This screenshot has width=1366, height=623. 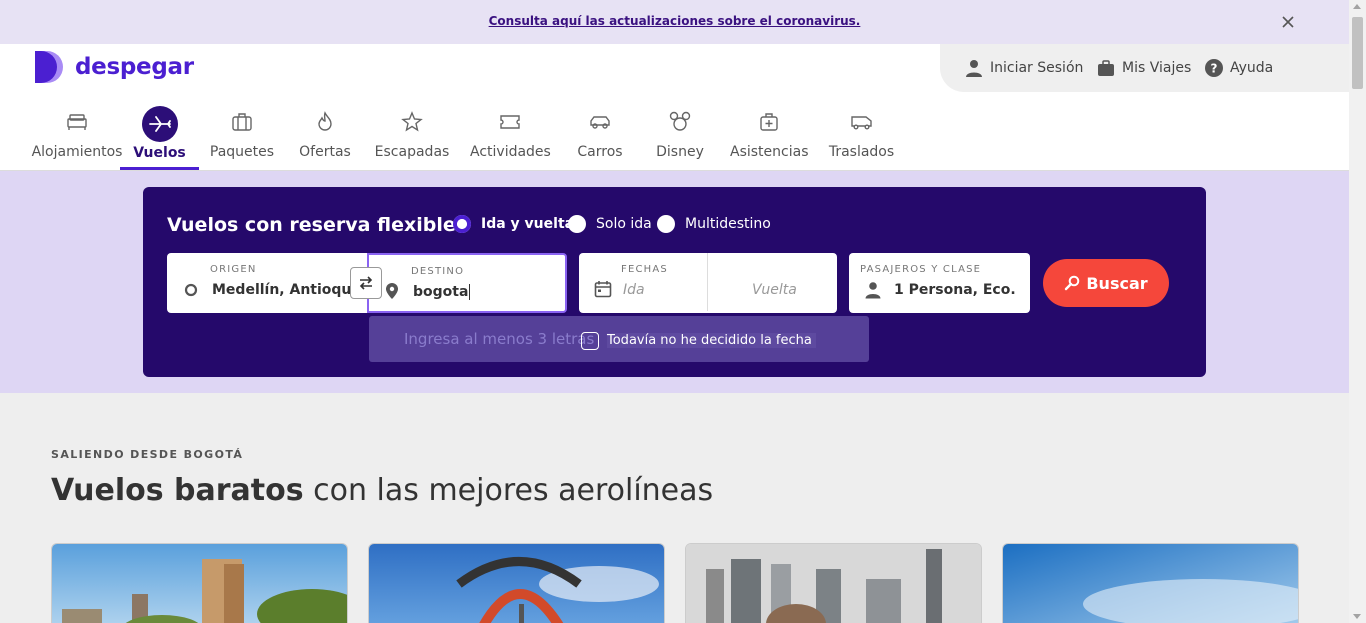 I want to click on destination-field: DESTINO bogota, so click(x=467, y=283).